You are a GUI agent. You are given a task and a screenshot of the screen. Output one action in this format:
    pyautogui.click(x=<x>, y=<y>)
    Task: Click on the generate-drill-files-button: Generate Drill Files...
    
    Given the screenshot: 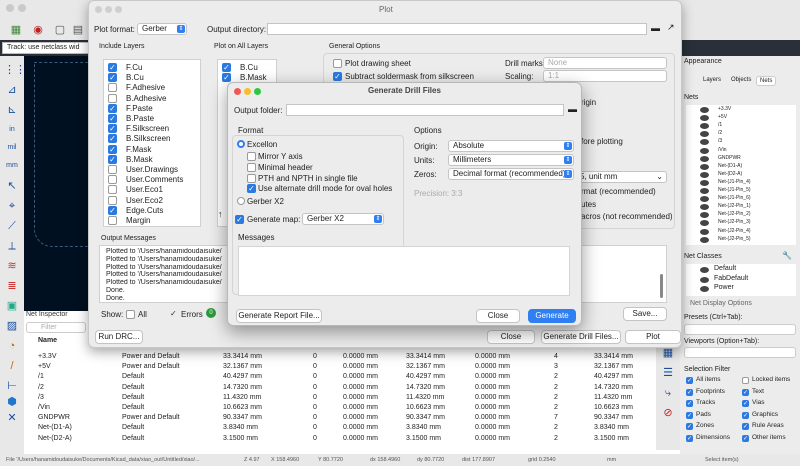 What is the action you would take?
    pyautogui.click(x=581, y=337)
    